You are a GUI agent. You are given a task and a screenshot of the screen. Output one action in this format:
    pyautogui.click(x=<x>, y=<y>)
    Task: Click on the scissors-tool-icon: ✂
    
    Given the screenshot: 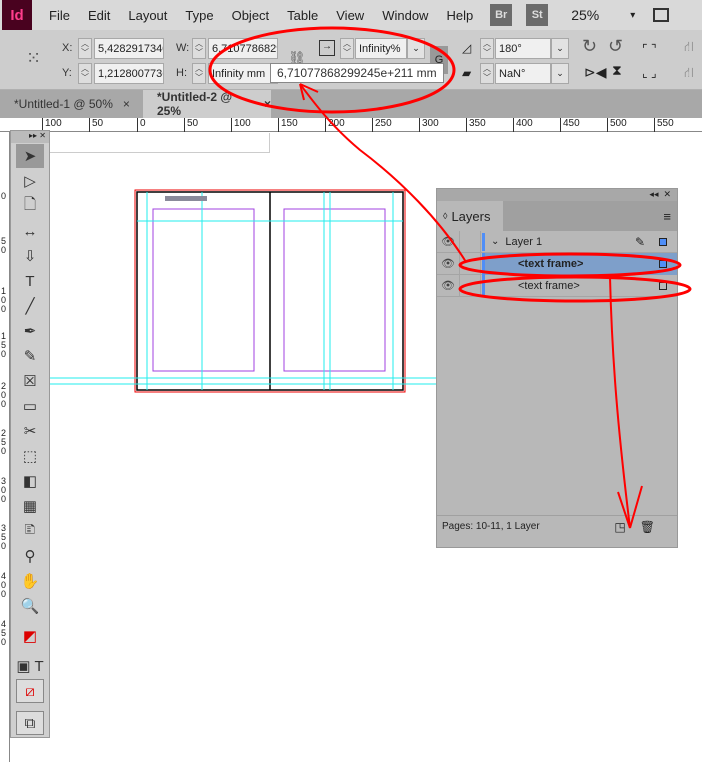 What is the action you would take?
    pyautogui.click(x=30, y=431)
    